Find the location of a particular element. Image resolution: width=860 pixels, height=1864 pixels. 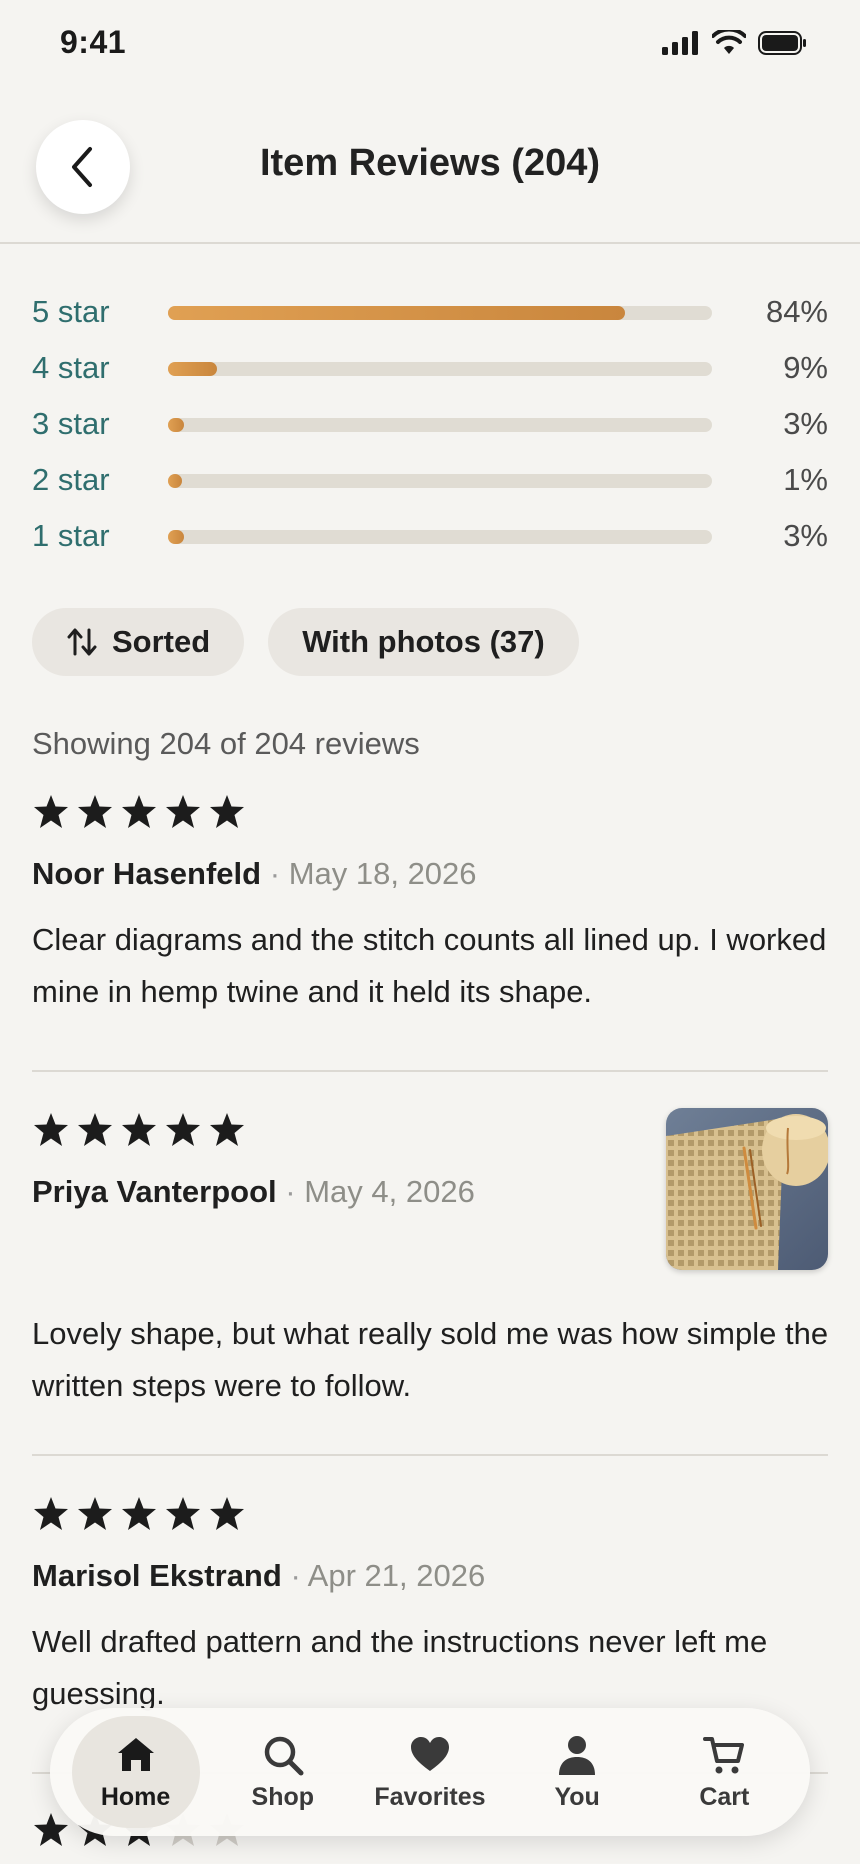

review-date: Apr 21, 2026 is located at coordinates (396, 1575).